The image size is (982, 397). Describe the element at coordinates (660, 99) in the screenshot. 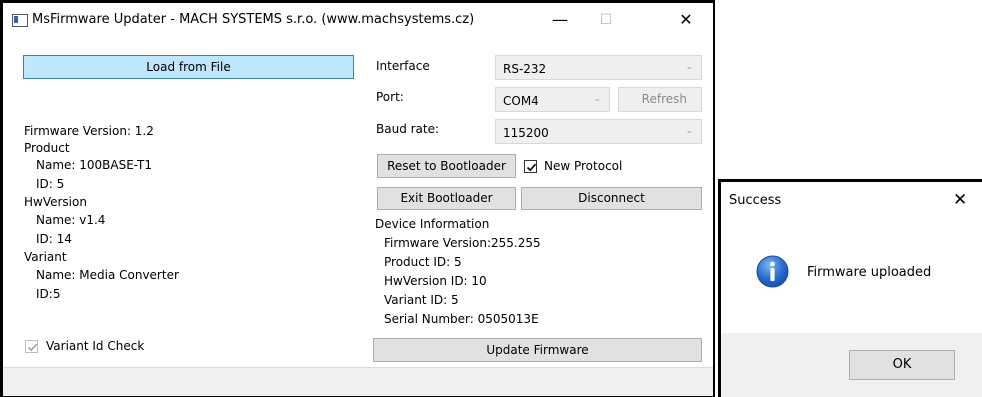

I see `refresh-button: Refresh` at that location.